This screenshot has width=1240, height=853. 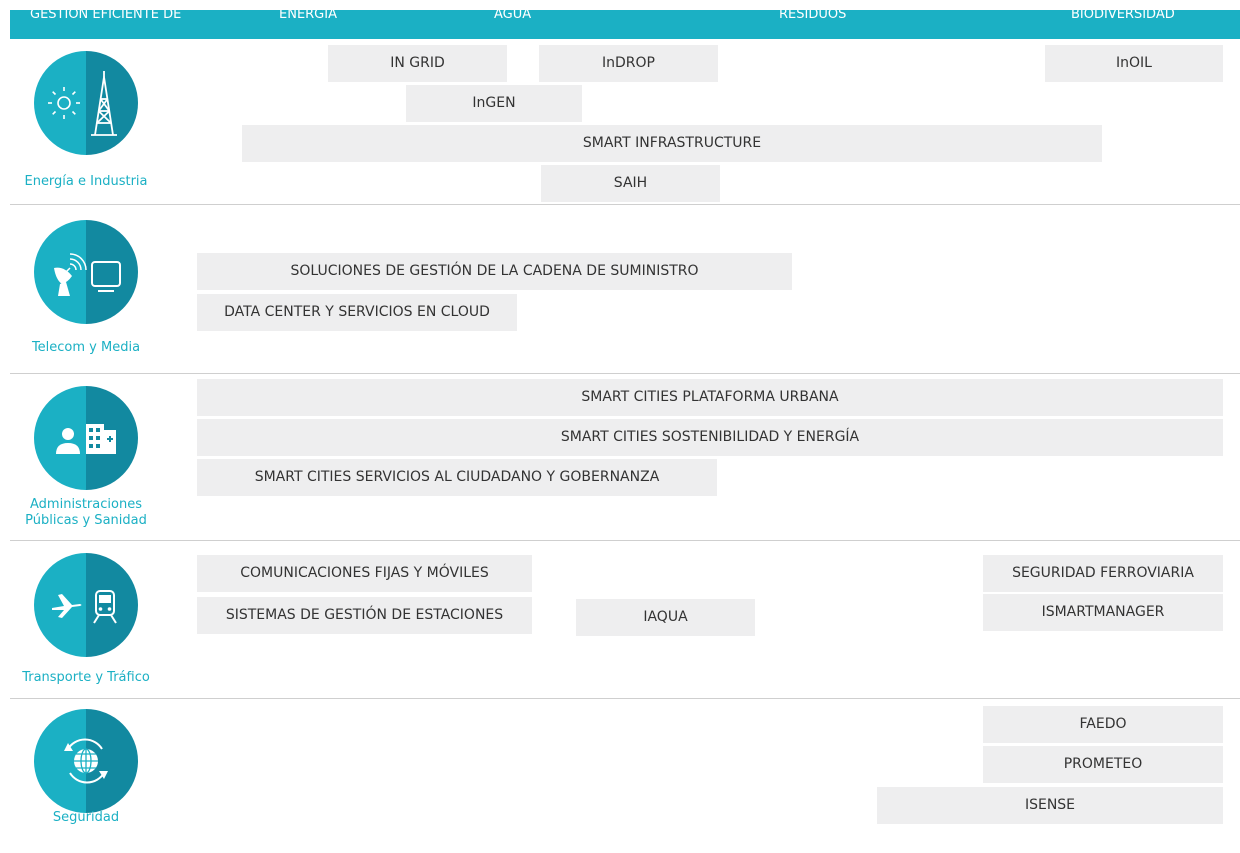 What do you see at coordinates (1050, 805) in the screenshot?
I see `solution-isense: ISENSE` at bounding box center [1050, 805].